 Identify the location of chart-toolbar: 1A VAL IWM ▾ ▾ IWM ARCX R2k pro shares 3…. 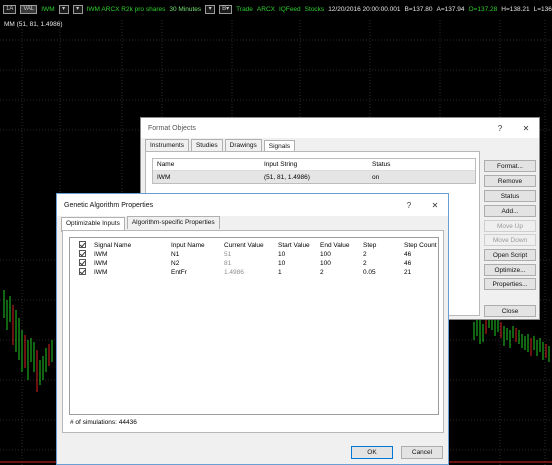
(276, 9).